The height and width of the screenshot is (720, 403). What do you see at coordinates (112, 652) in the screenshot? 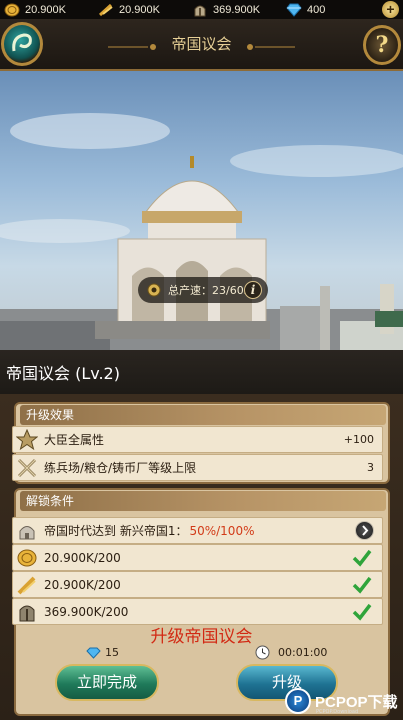
I see `diamond-cost-value: 15` at bounding box center [112, 652].